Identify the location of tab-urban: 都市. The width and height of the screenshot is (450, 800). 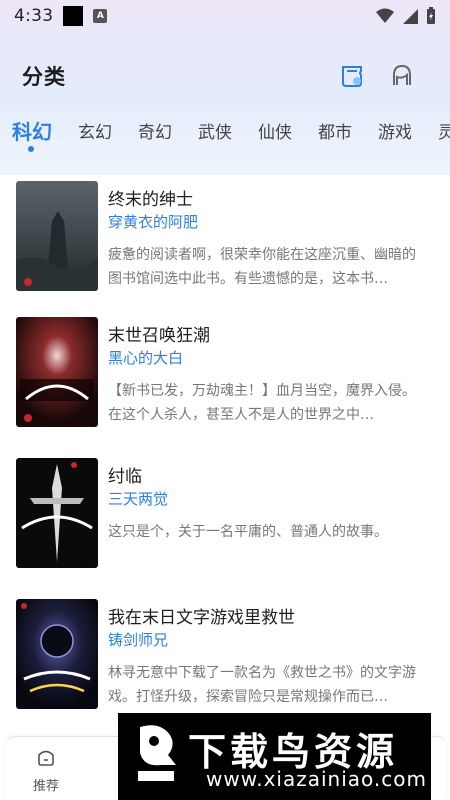
(335, 130).